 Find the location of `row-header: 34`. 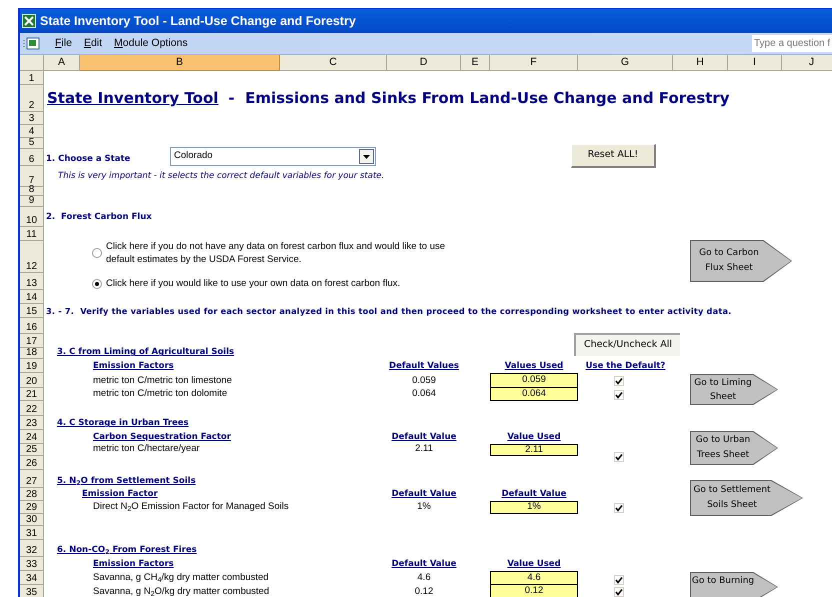

row-header: 34 is located at coordinates (32, 578).